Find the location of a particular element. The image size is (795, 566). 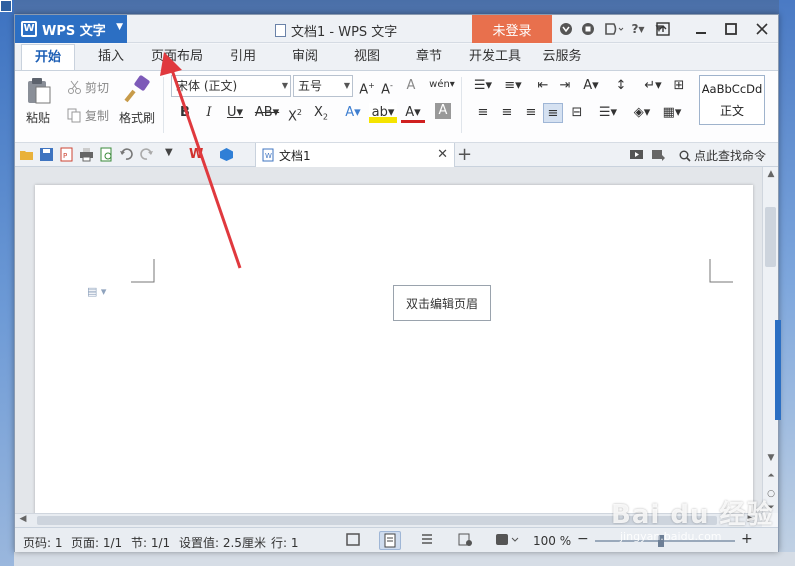

phonetic-guide-icon: wén▾ is located at coordinates (442, 85).